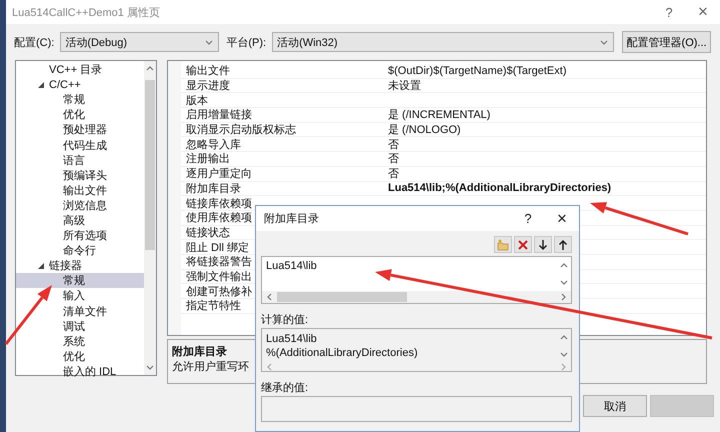  I want to click on tree-item: 预编译头, so click(80, 175).